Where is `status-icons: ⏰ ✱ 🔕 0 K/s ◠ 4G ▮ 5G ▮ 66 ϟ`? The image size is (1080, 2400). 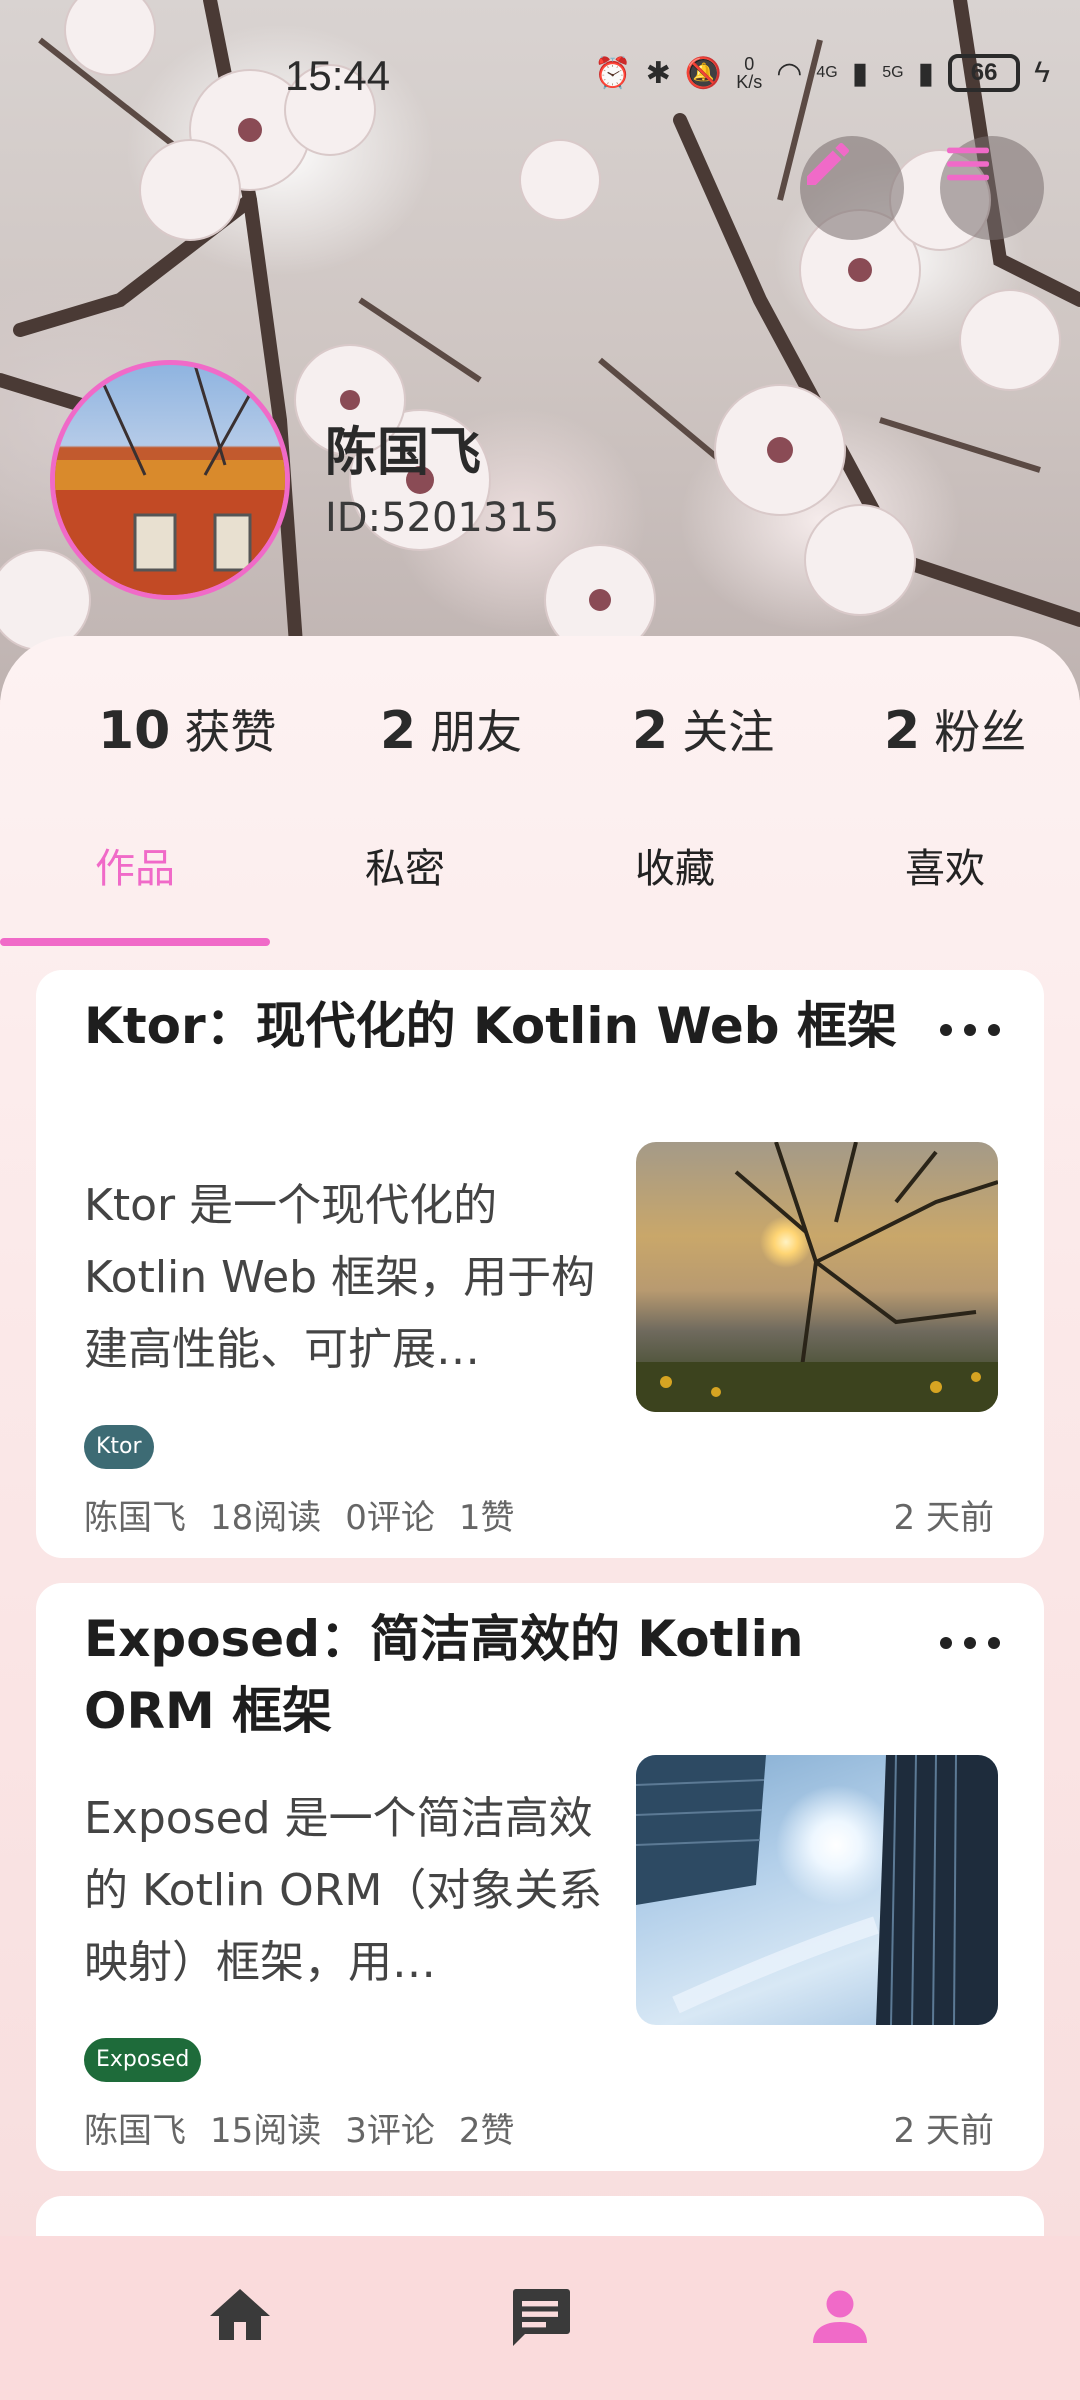
status-icons: ⏰ ✱ 🔕 0 K/s ◠ 4G ▮ 5G ▮ 66 ϟ is located at coordinates (822, 73).